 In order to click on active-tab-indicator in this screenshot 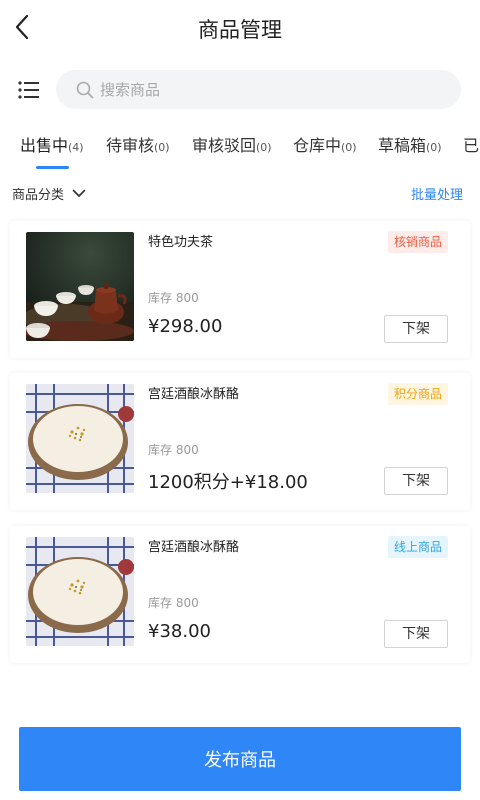, I will do `click(52, 167)`.